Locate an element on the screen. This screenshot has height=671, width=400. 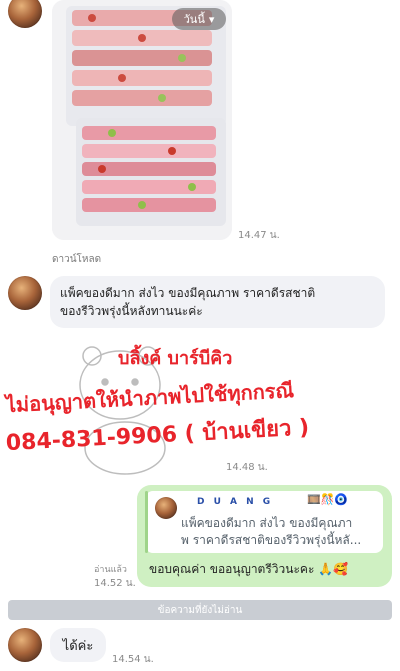
watermark-line-1: บลิ้งค์ บาร์บีคิว is located at coordinates (175, 356).